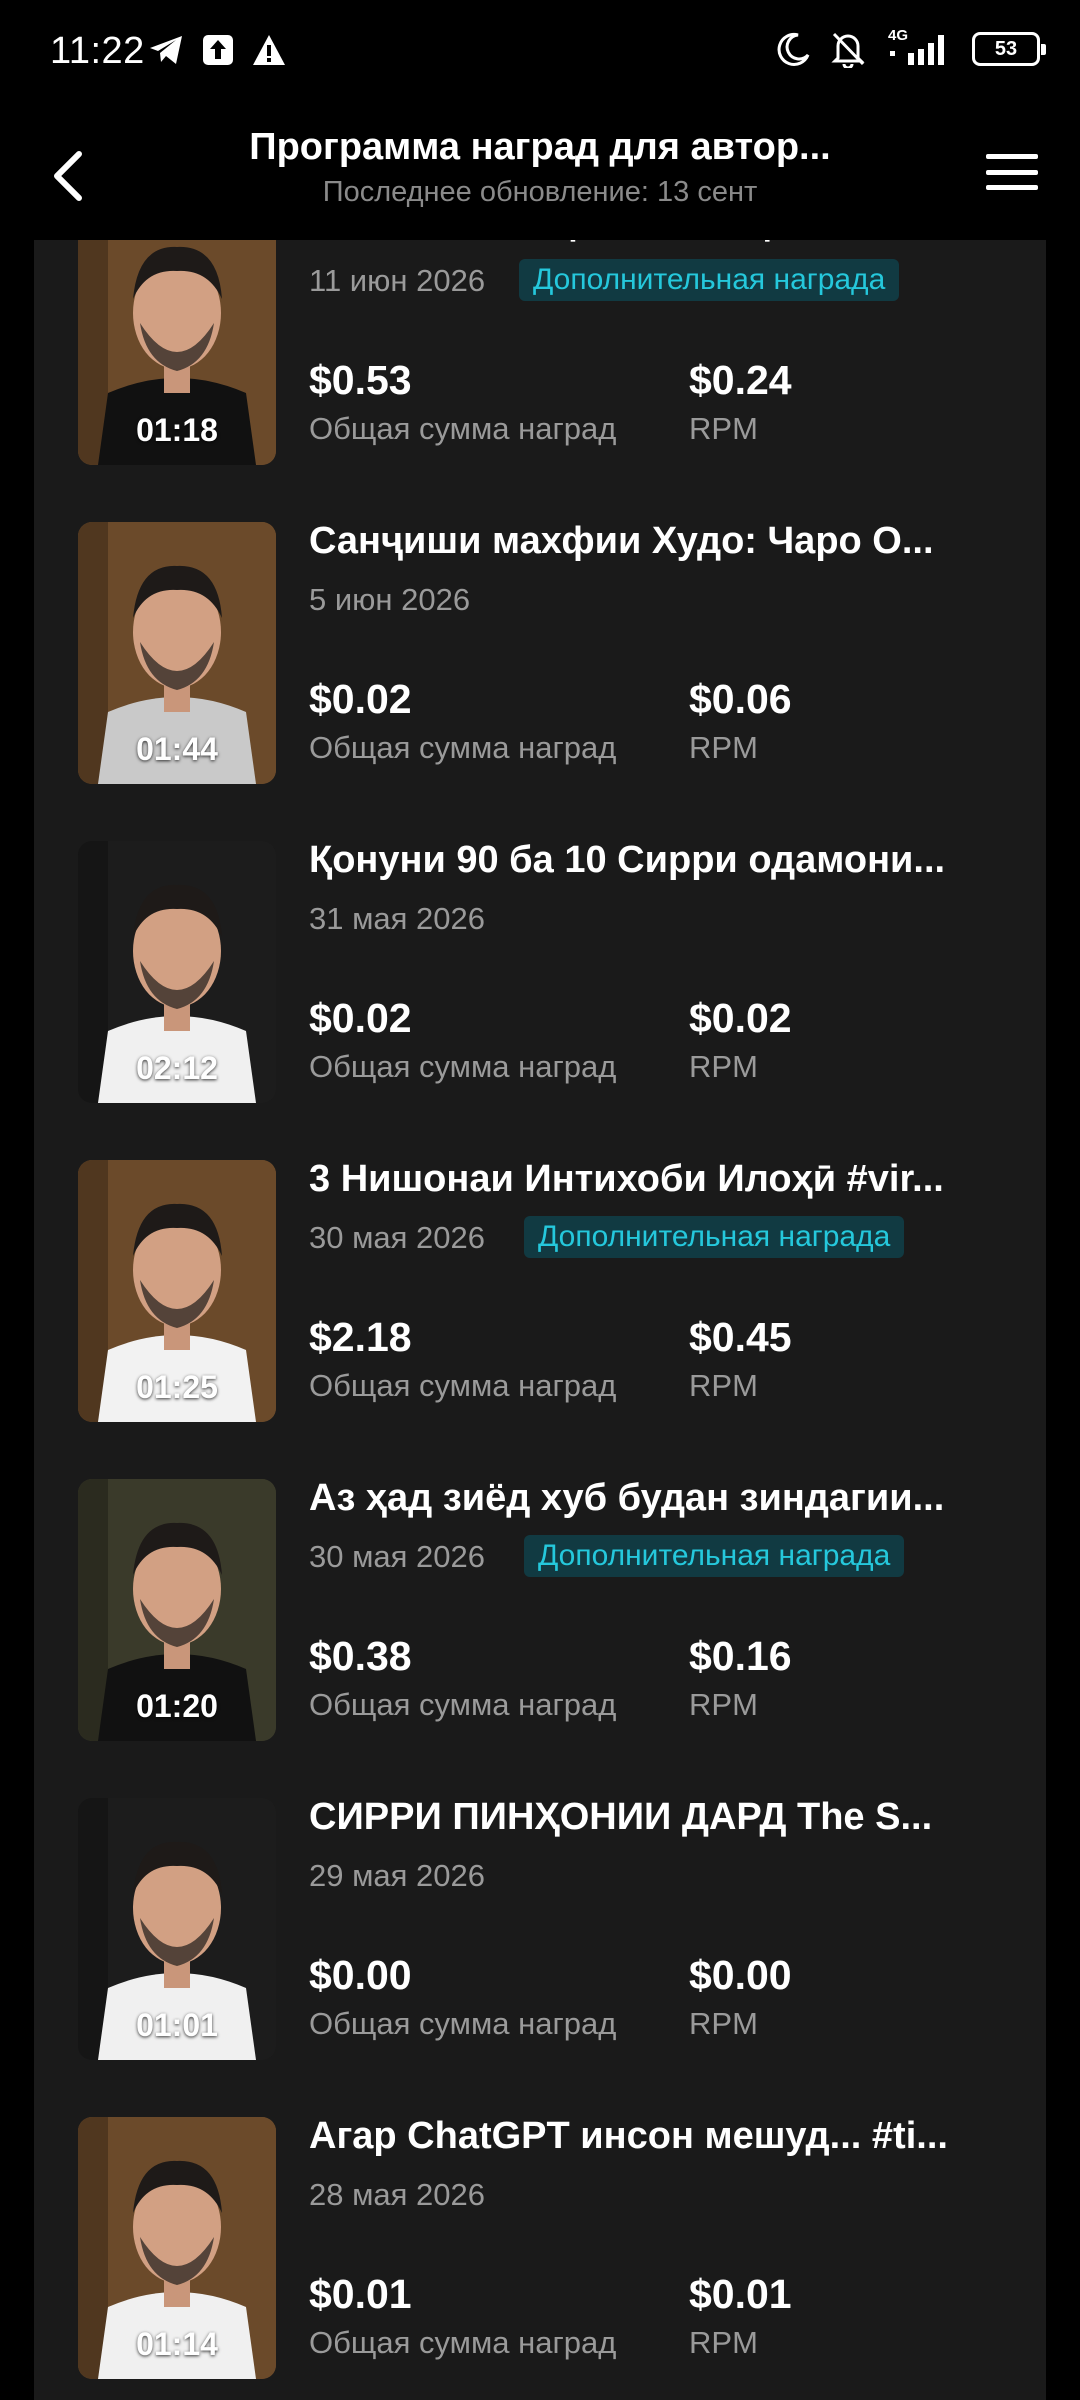  Describe the element at coordinates (397, 2194) in the screenshot. I see `video-date: 28 мая 2026` at that location.